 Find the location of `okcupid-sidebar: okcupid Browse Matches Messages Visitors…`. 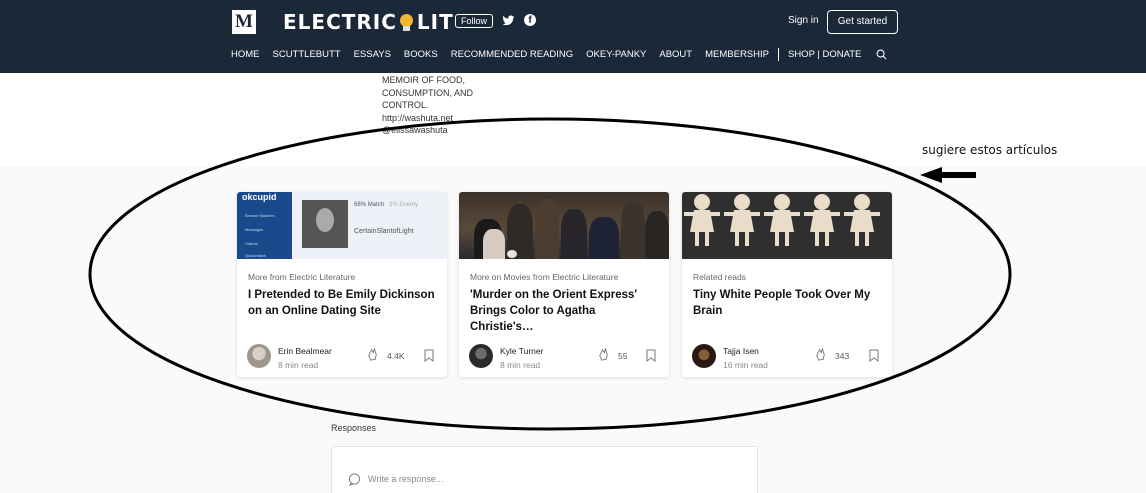

okcupid-sidebar: okcupid Browse Matches Messages Visitors… is located at coordinates (264, 225).